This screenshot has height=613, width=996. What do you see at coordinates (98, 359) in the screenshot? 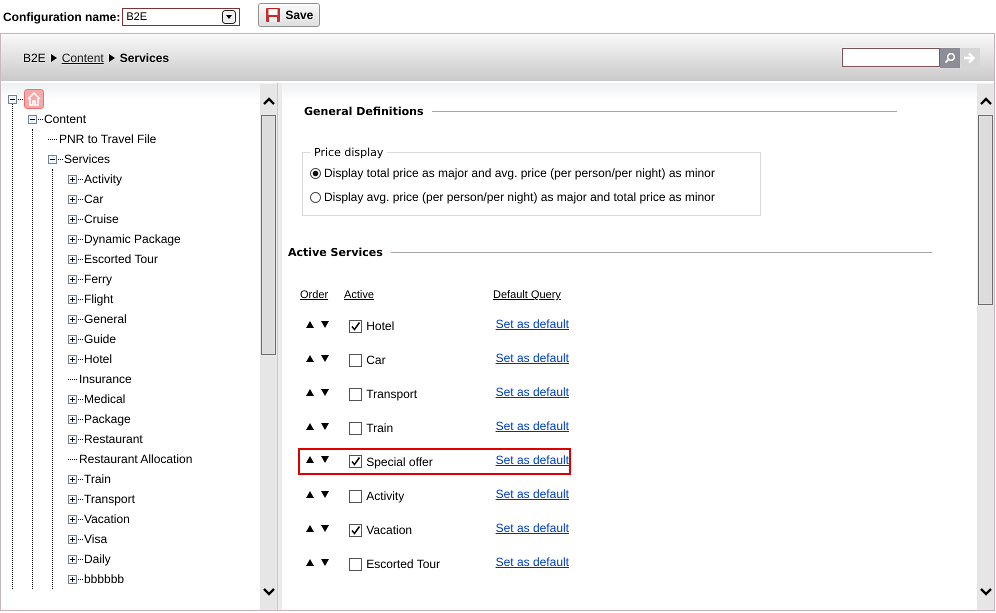
I see `tree-item: Hotel` at bounding box center [98, 359].